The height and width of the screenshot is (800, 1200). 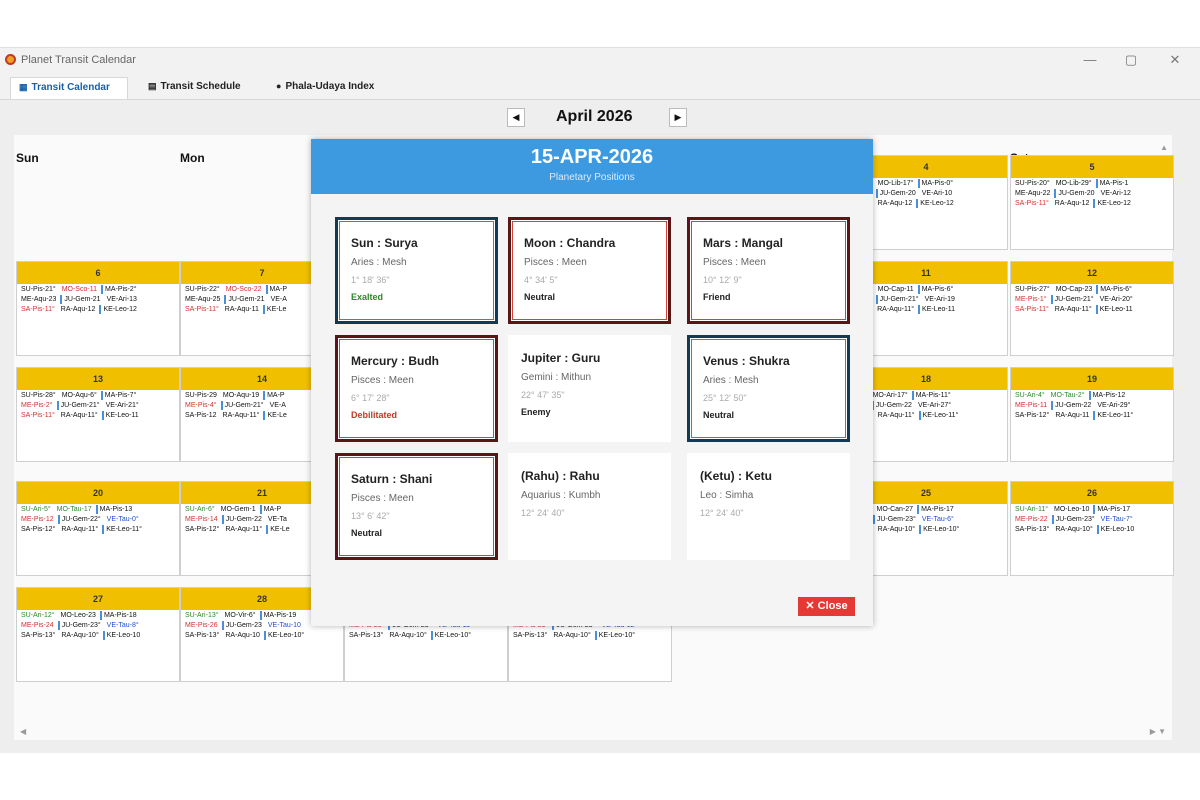 I want to click on planet-name: Venus : Shukra, so click(x=746, y=361).